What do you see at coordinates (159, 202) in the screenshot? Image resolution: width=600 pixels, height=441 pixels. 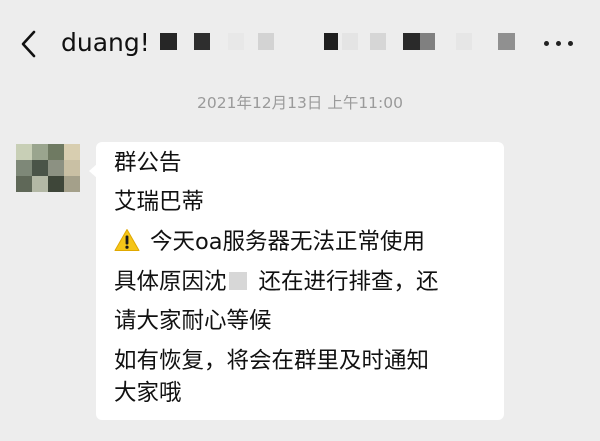 I see `message-line: 艾瑞巴蒂` at bounding box center [159, 202].